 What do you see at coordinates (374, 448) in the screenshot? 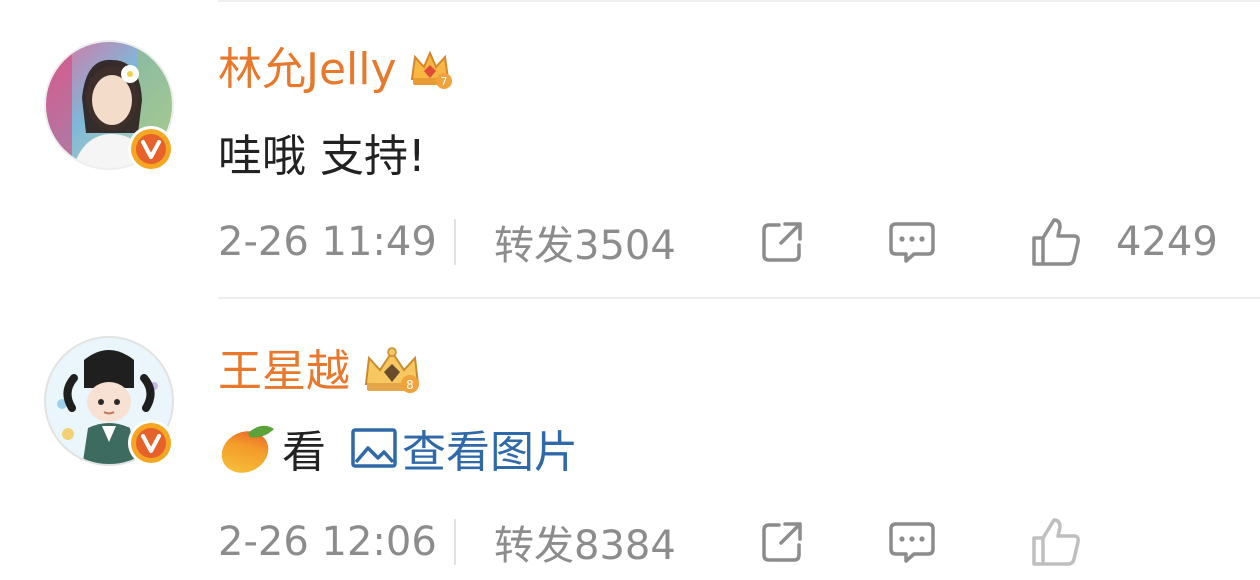
I see `image-icon` at bounding box center [374, 448].